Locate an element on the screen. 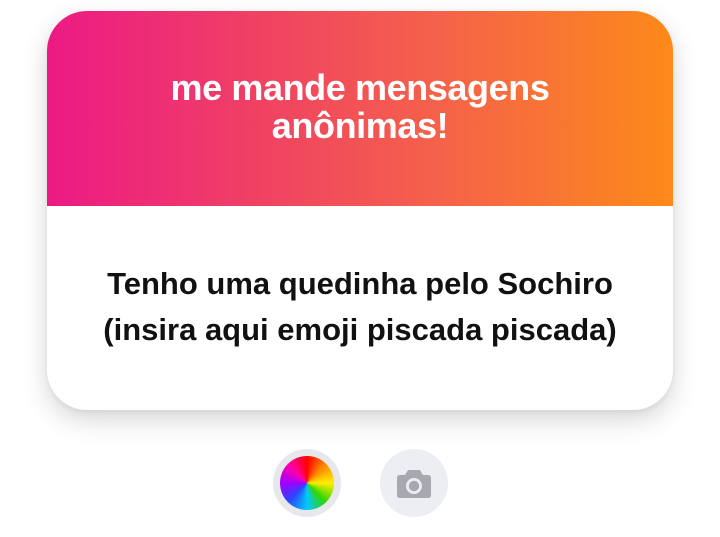 The height and width of the screenshot is (537, 720). color-wheel-icon is located at coordinates (307, 483).